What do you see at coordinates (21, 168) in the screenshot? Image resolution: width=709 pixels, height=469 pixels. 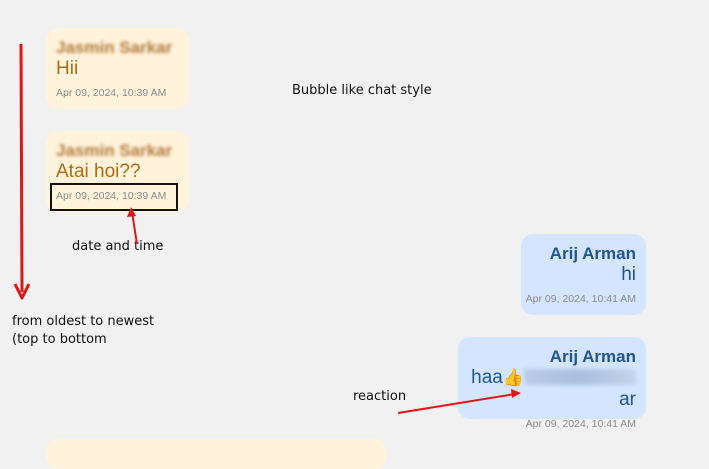 I see `order-arrow-shaft` at bounding box center [21, 168].